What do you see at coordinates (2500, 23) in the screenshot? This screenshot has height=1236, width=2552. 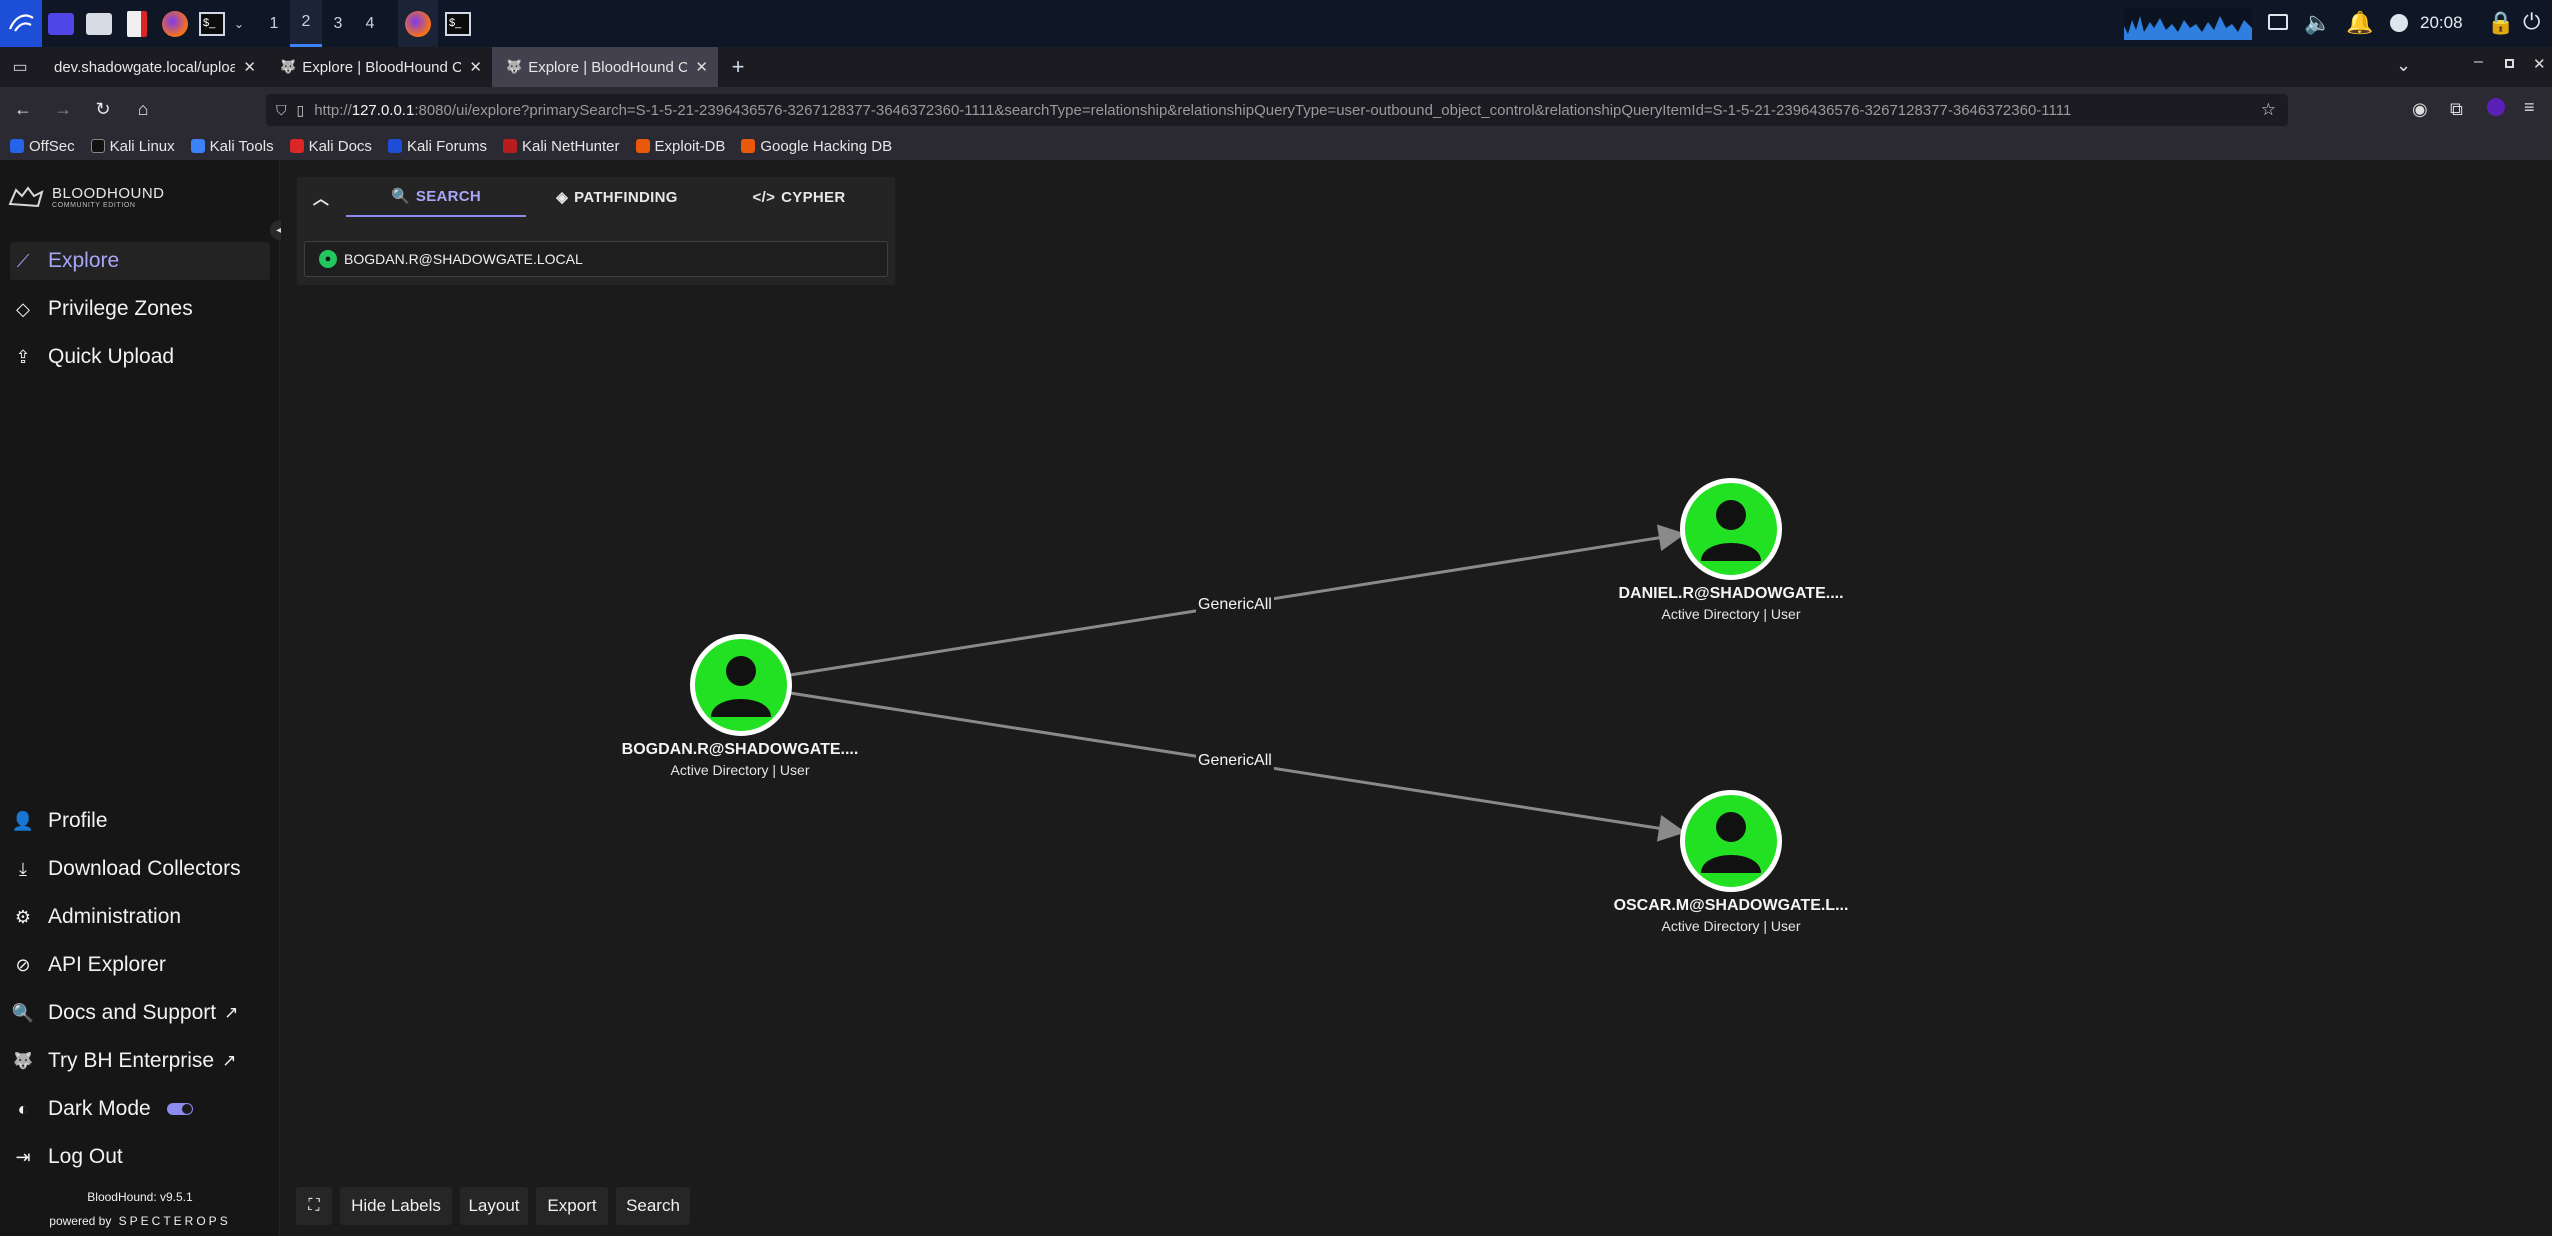 I see `lock-icon: 🔒` at bounding box center [2500, 23].